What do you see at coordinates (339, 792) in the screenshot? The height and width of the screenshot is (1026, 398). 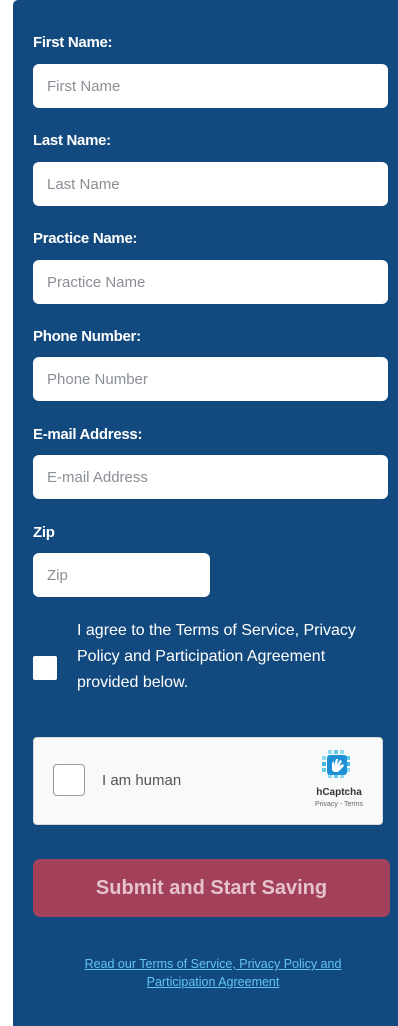 I see `hcaptcha-brand: hCaptcha` at bounding box center [339, 792].